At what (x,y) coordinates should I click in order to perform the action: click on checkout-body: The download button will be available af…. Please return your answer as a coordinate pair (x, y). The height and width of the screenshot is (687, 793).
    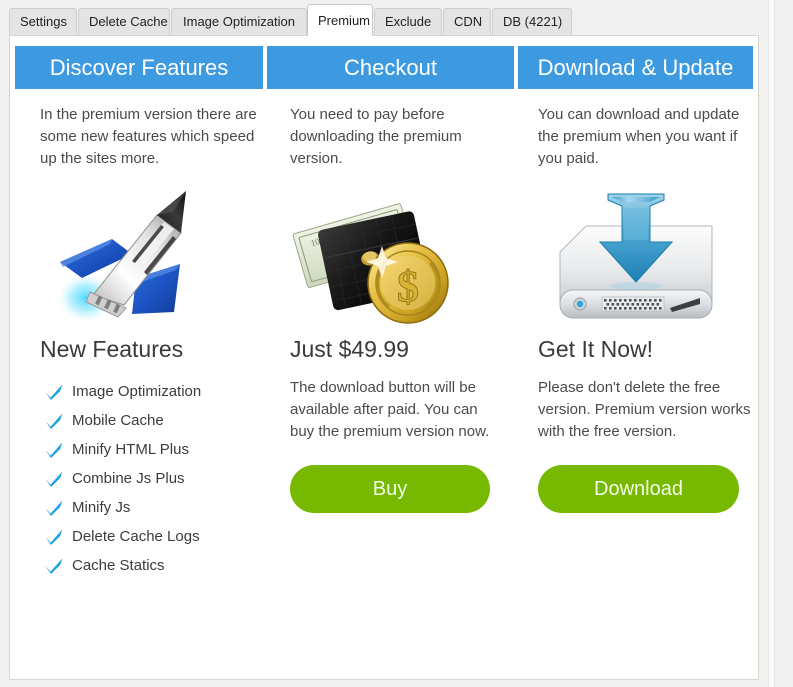
    Looking at the image, I should click on (390, 409).